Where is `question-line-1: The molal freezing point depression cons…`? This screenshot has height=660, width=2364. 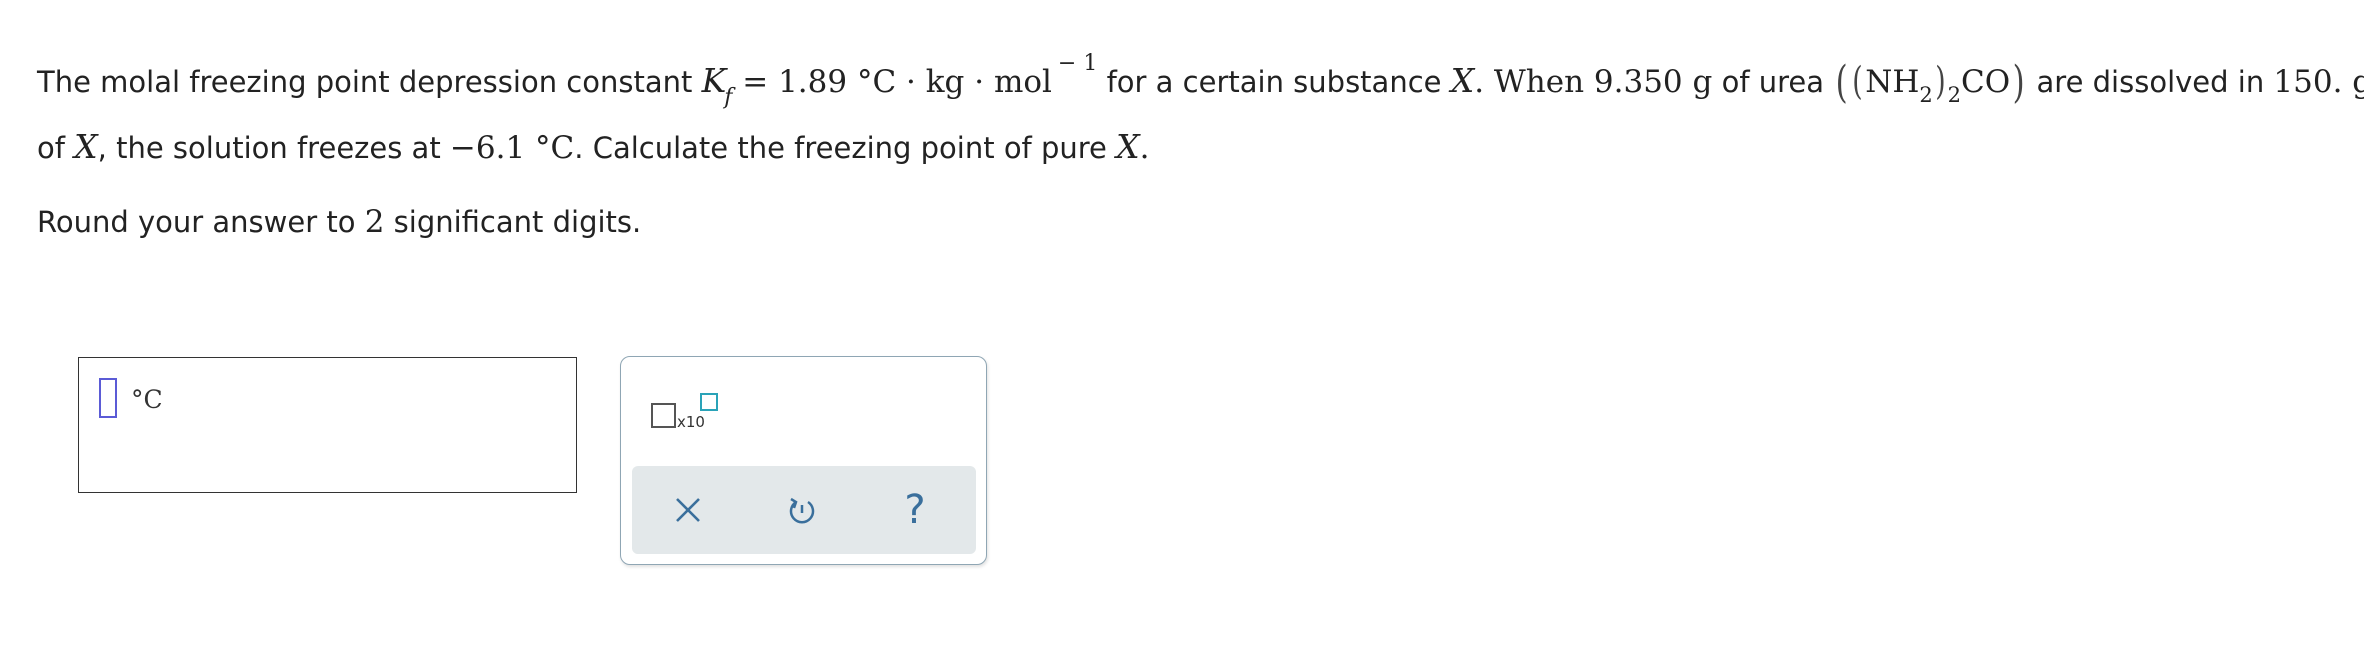
question-line-1: The molal freezing point depression cons… is located at coordinates (1200, 81).